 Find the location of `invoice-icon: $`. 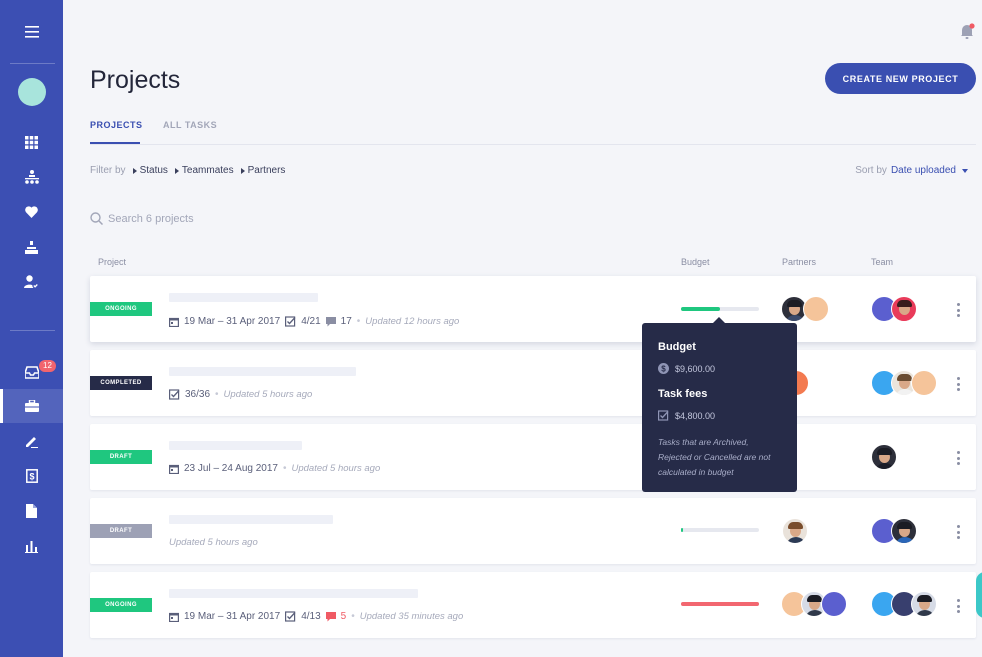

invoice-icon: $ is located at coordinates (31, 476).